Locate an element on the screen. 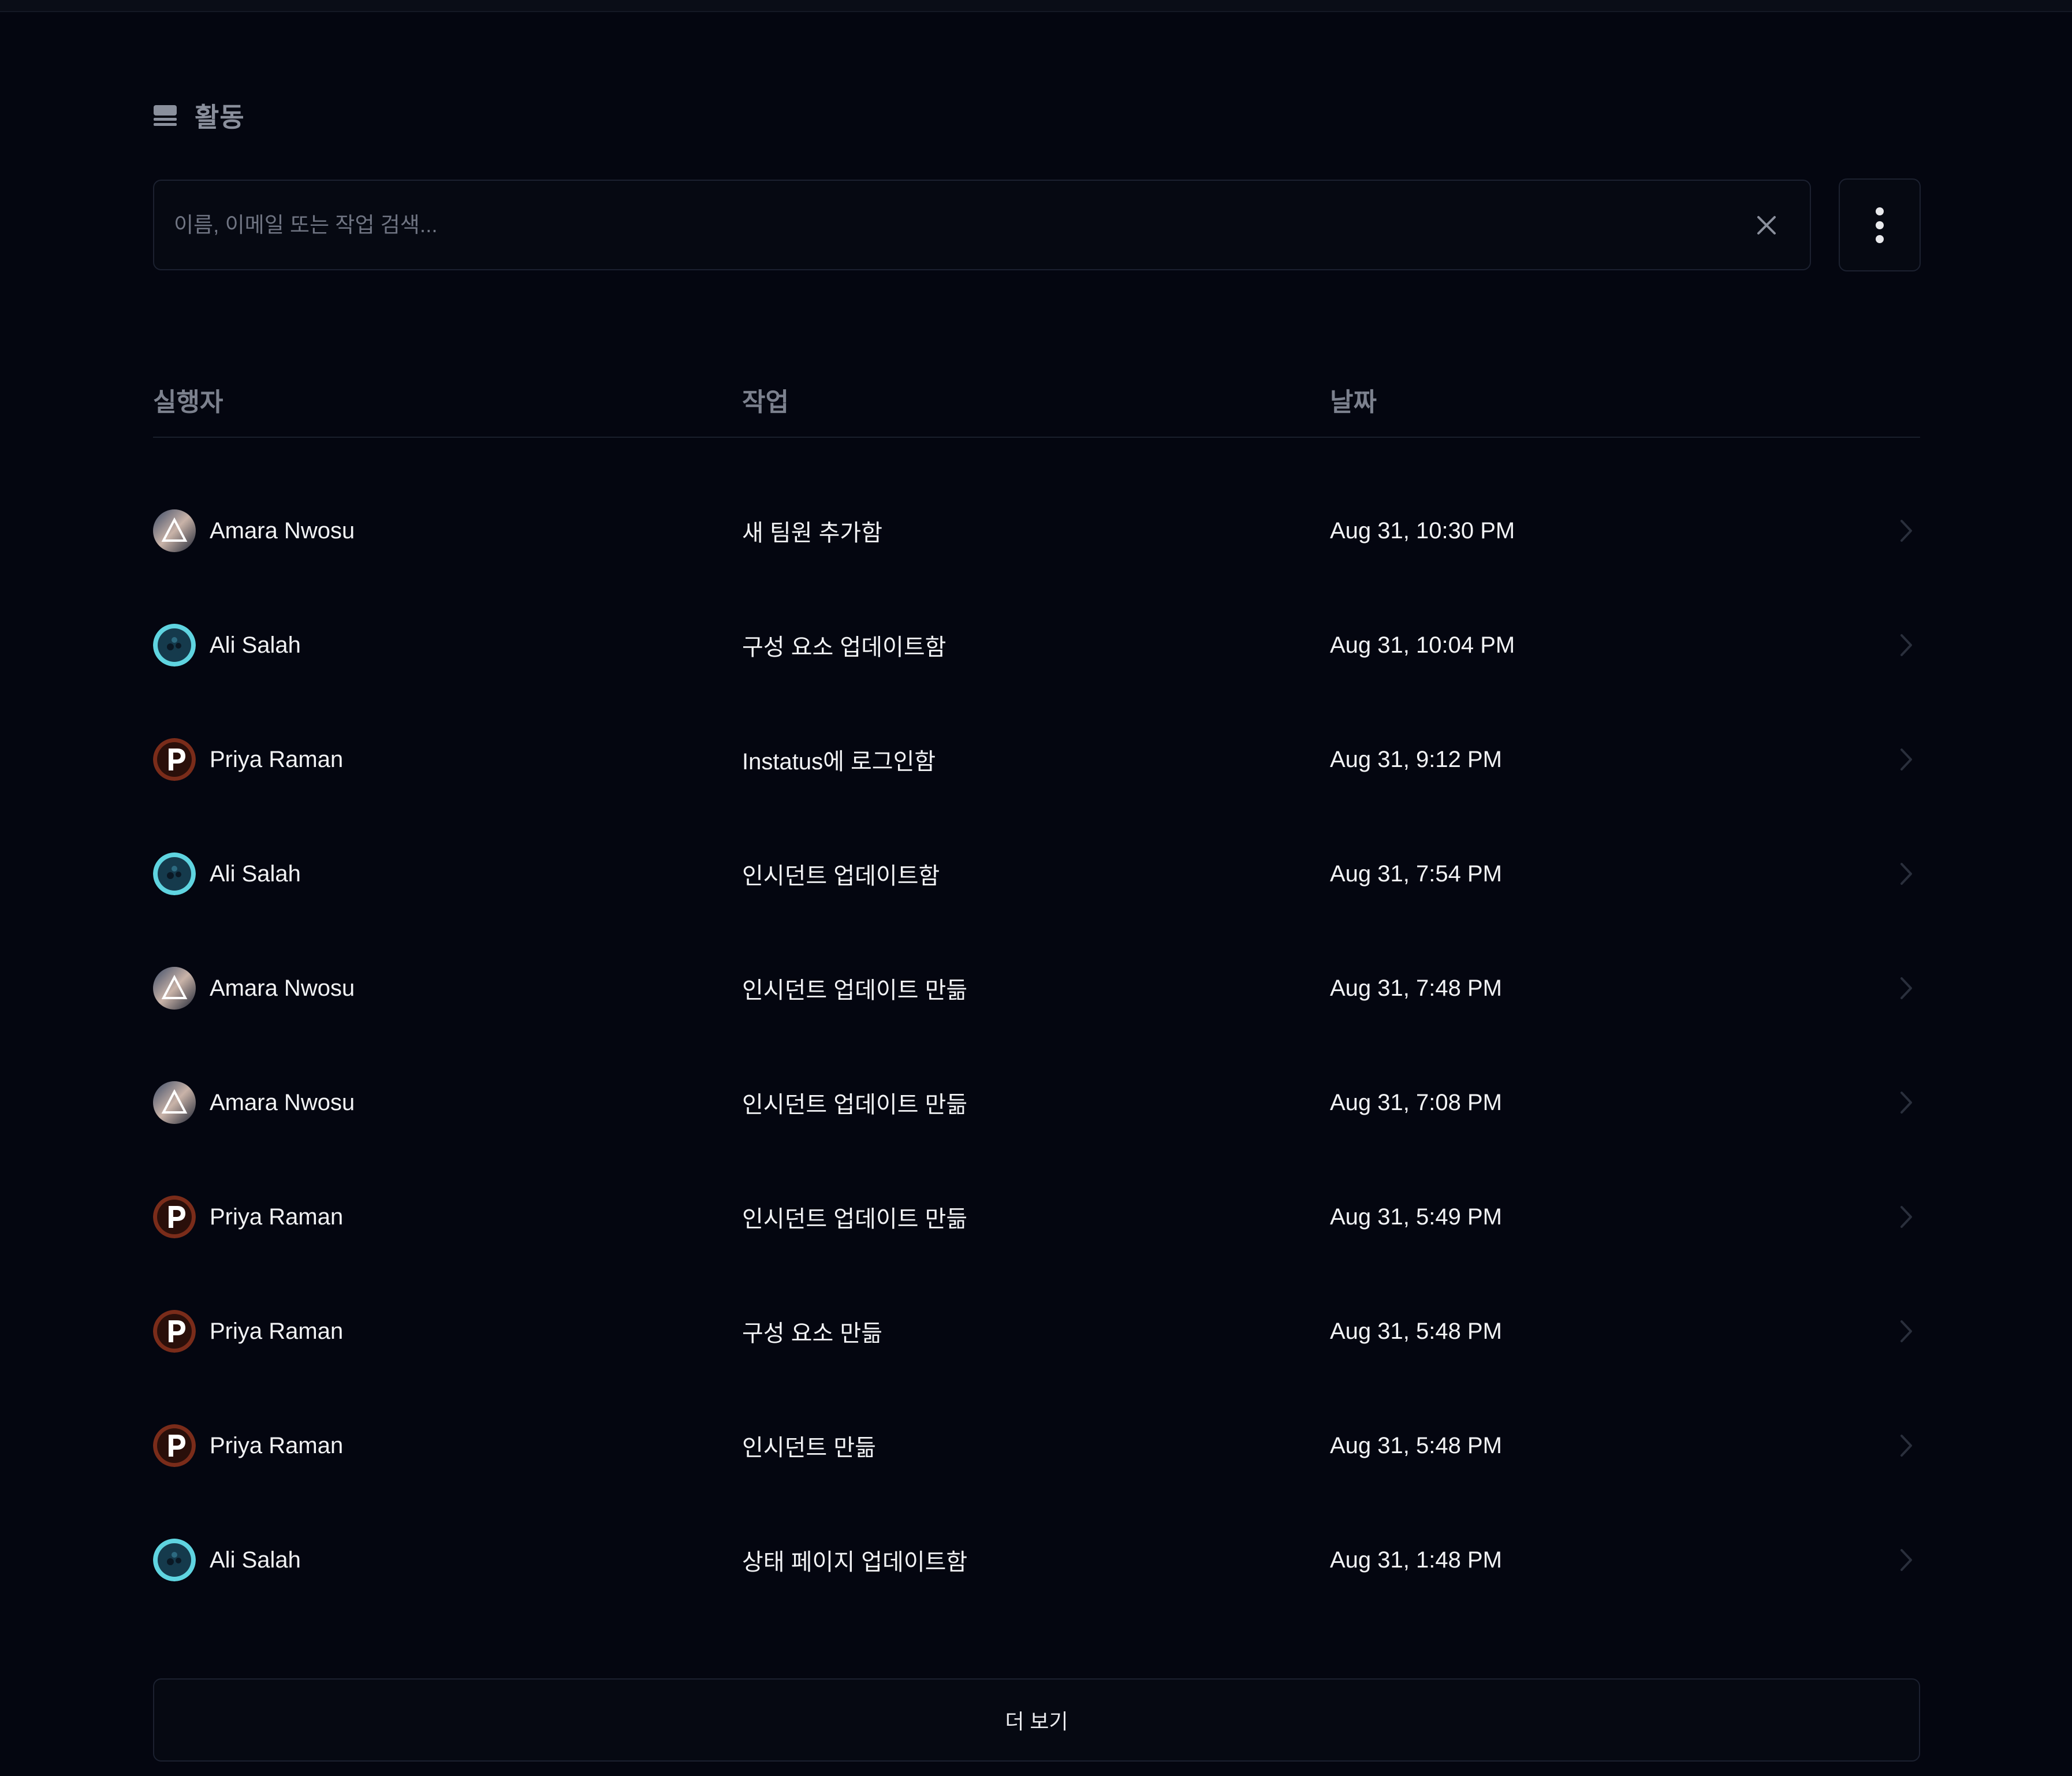 The height and width of the screenshot is (1776, 2072). page-title: 활동 is located at coordinates (220, 117).